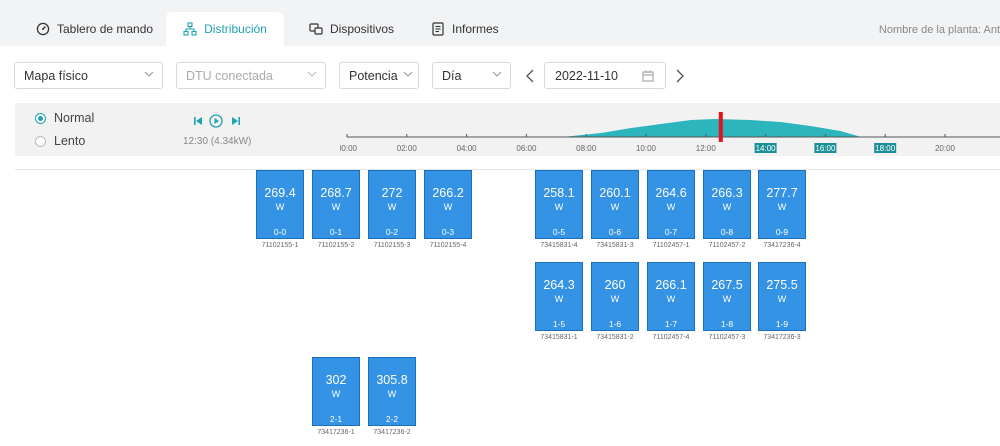  I want to click on panel-serial: 73415831-4, so click(559, 245).